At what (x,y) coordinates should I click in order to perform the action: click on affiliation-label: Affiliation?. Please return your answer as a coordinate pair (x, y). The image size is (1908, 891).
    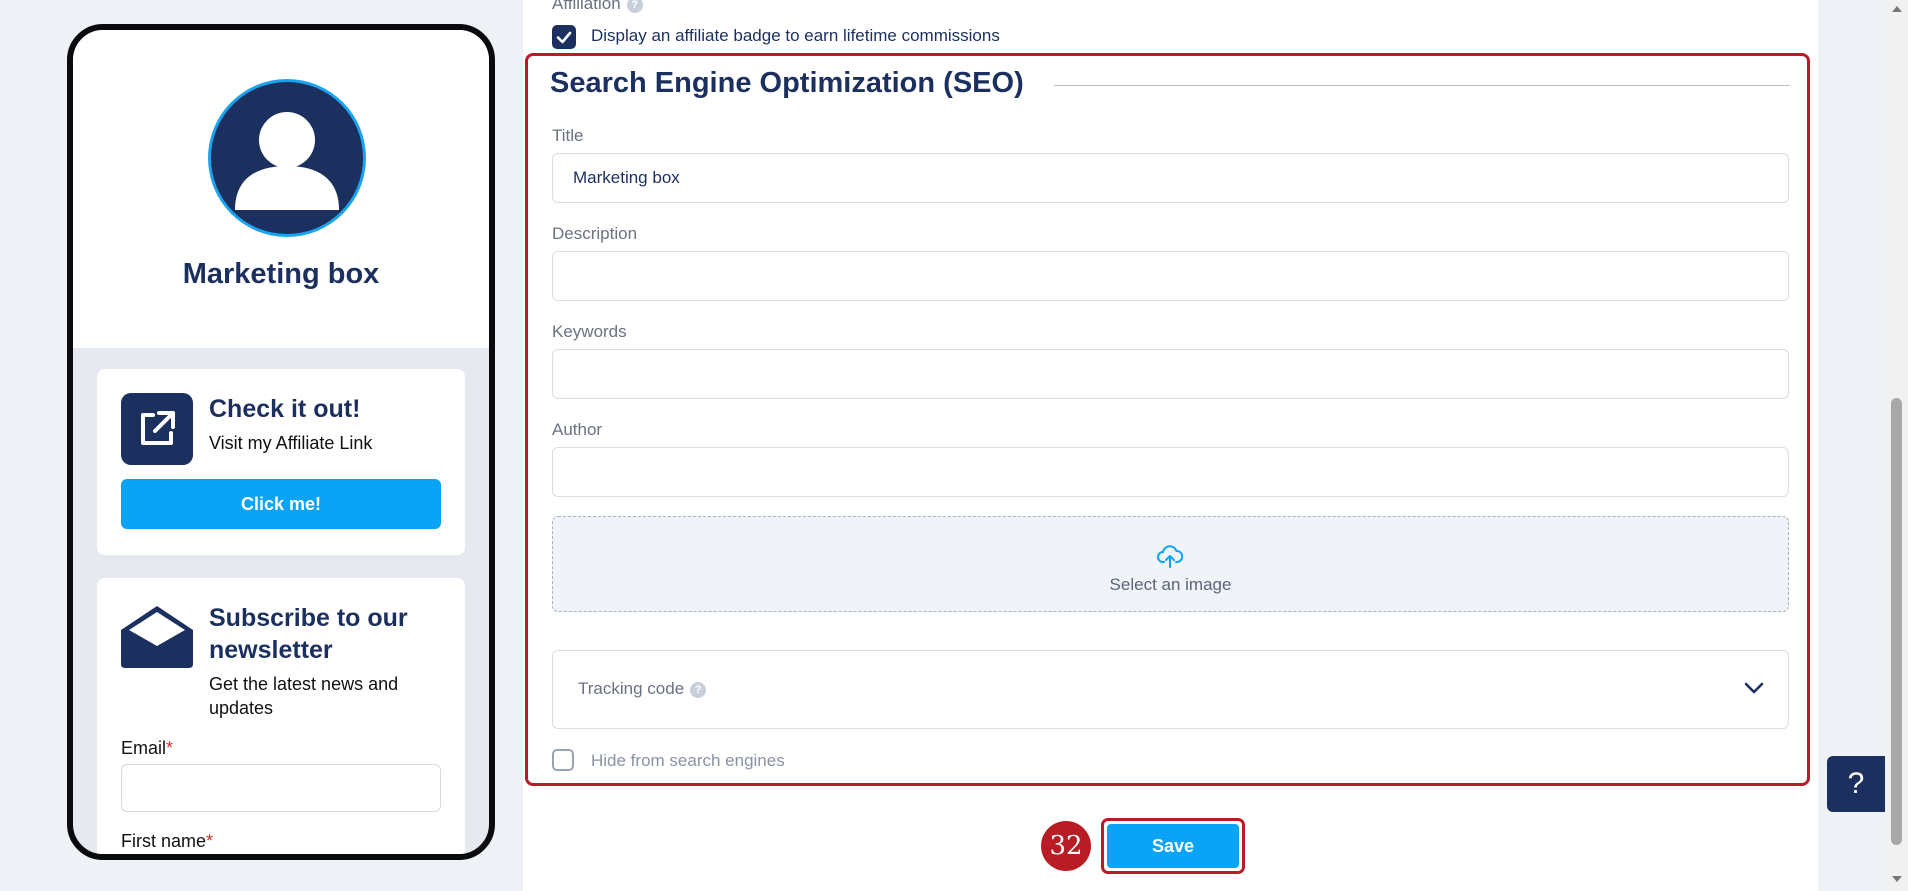
    Looking at the image, I should click on (597, 7).